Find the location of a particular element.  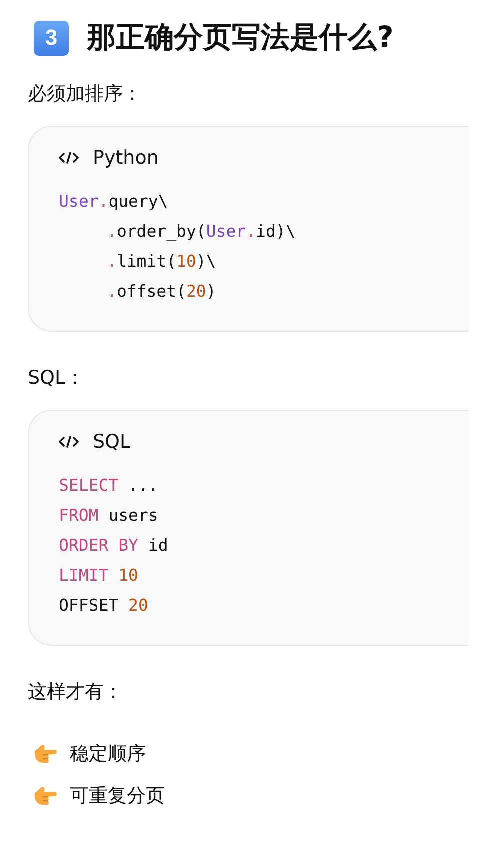

code-line: .order_by(User.id)\ is located at coordinates (201, 232).